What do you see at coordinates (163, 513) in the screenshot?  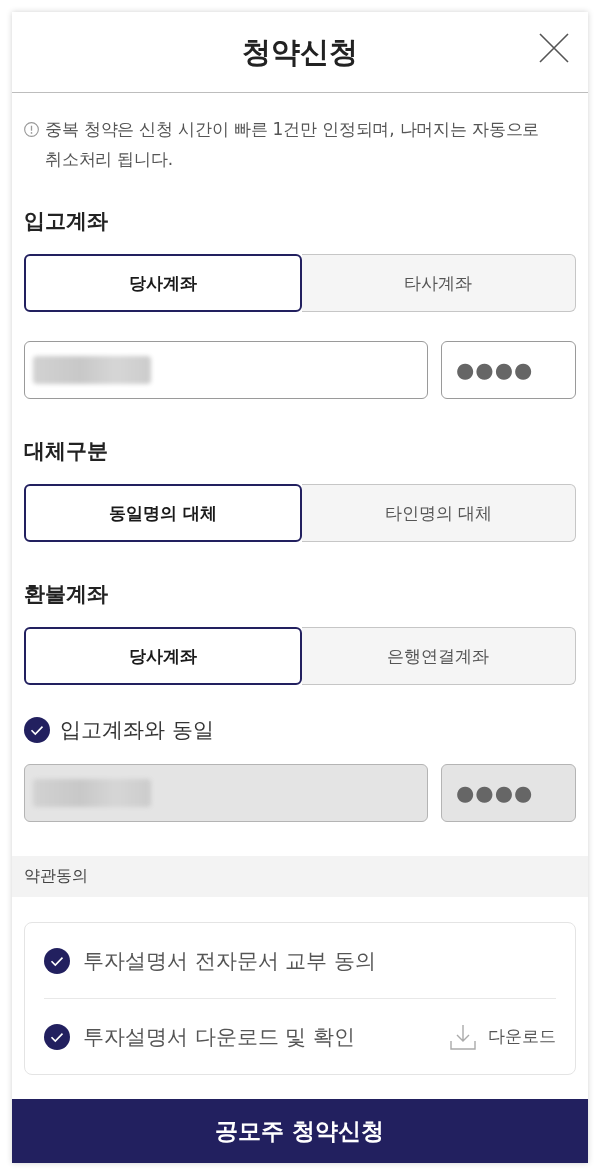 I see `segment-tab: 동일명의 대체` at bounding box center [163, 513].